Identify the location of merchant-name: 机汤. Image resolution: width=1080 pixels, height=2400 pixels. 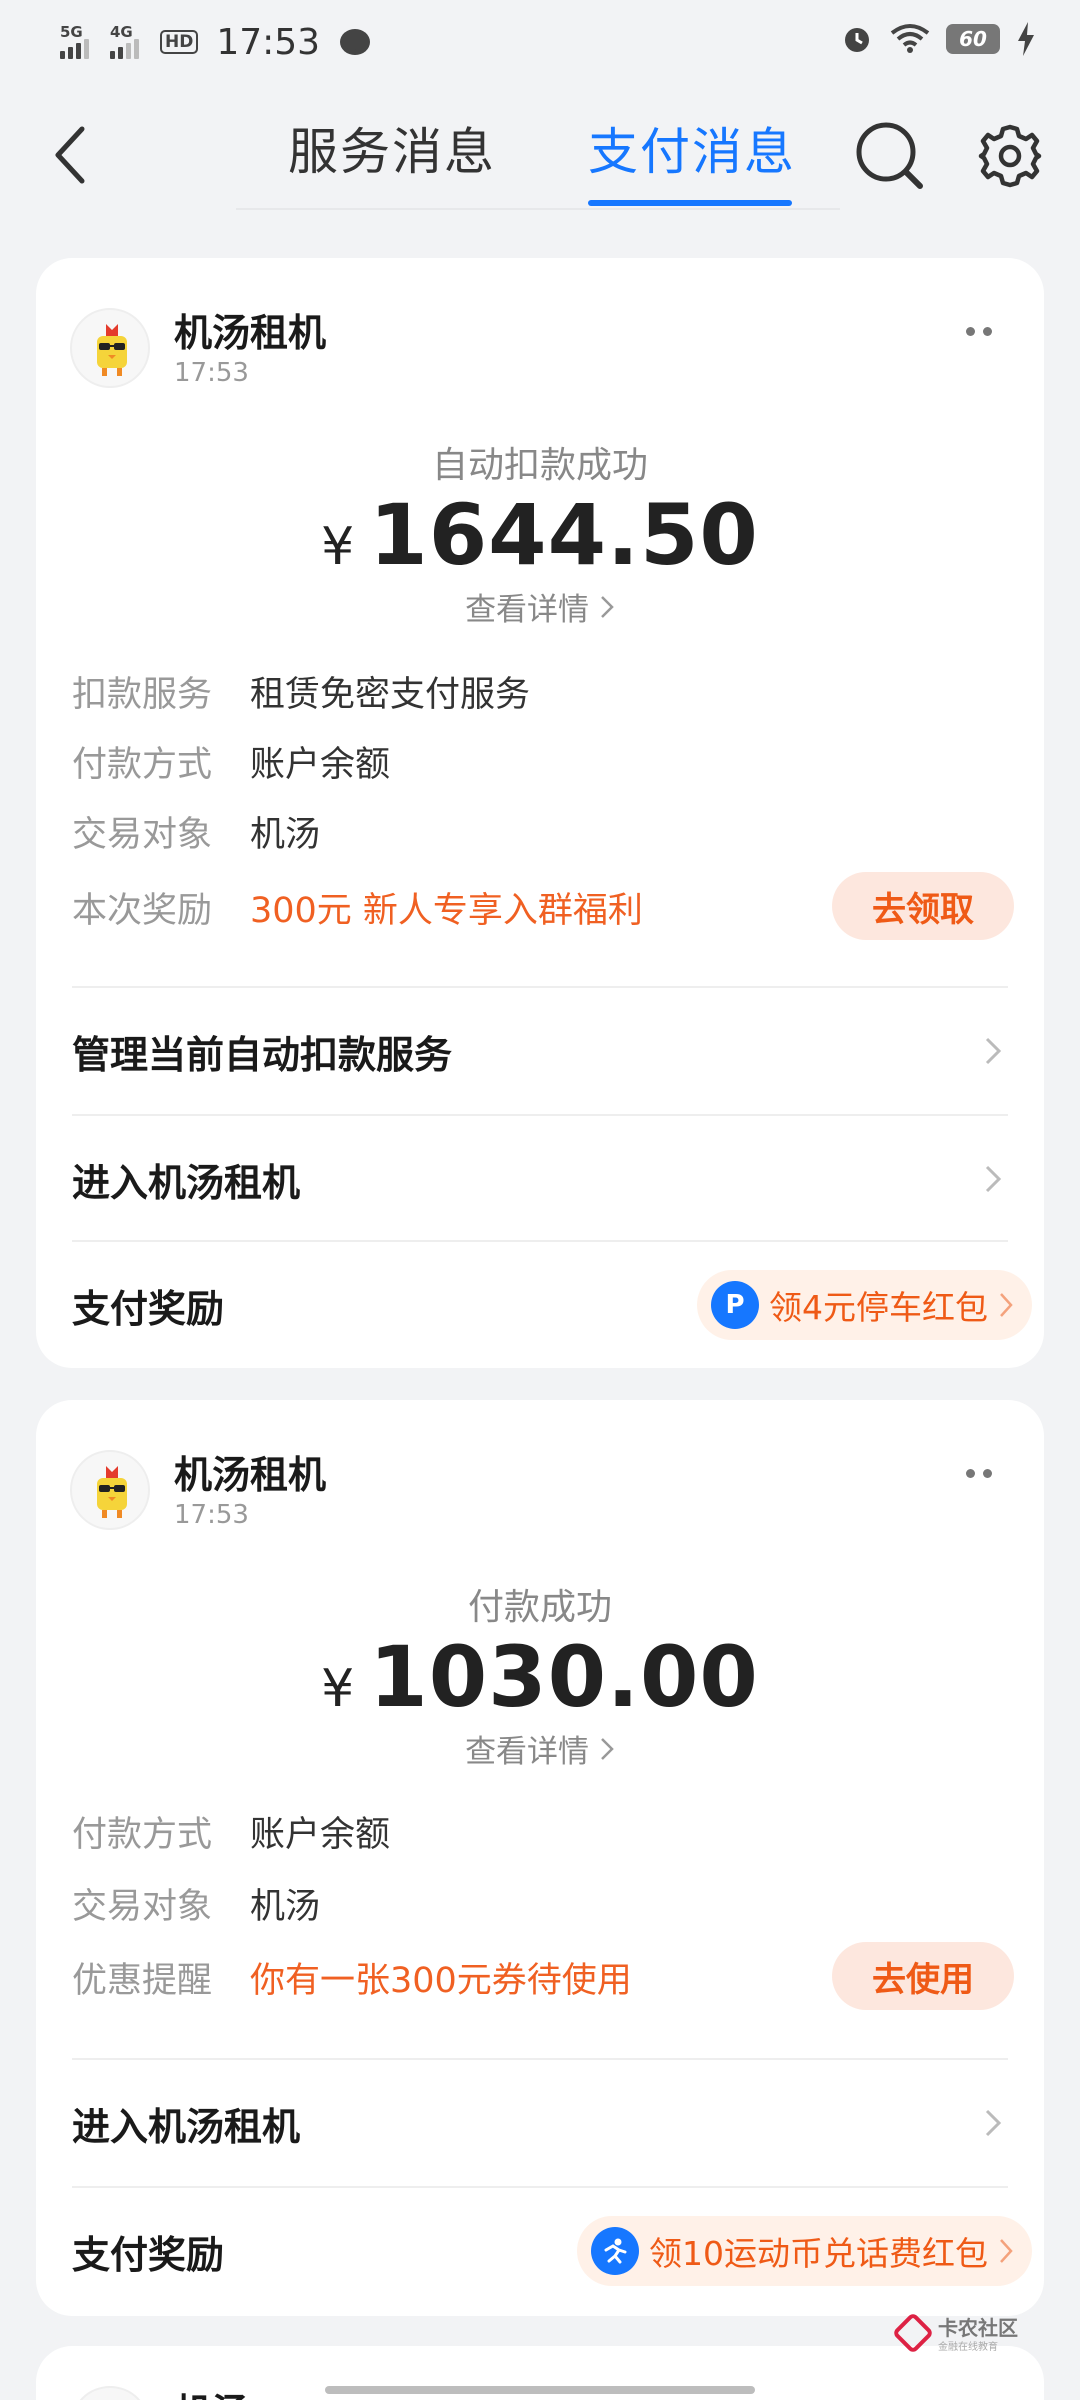
(212, 2391).